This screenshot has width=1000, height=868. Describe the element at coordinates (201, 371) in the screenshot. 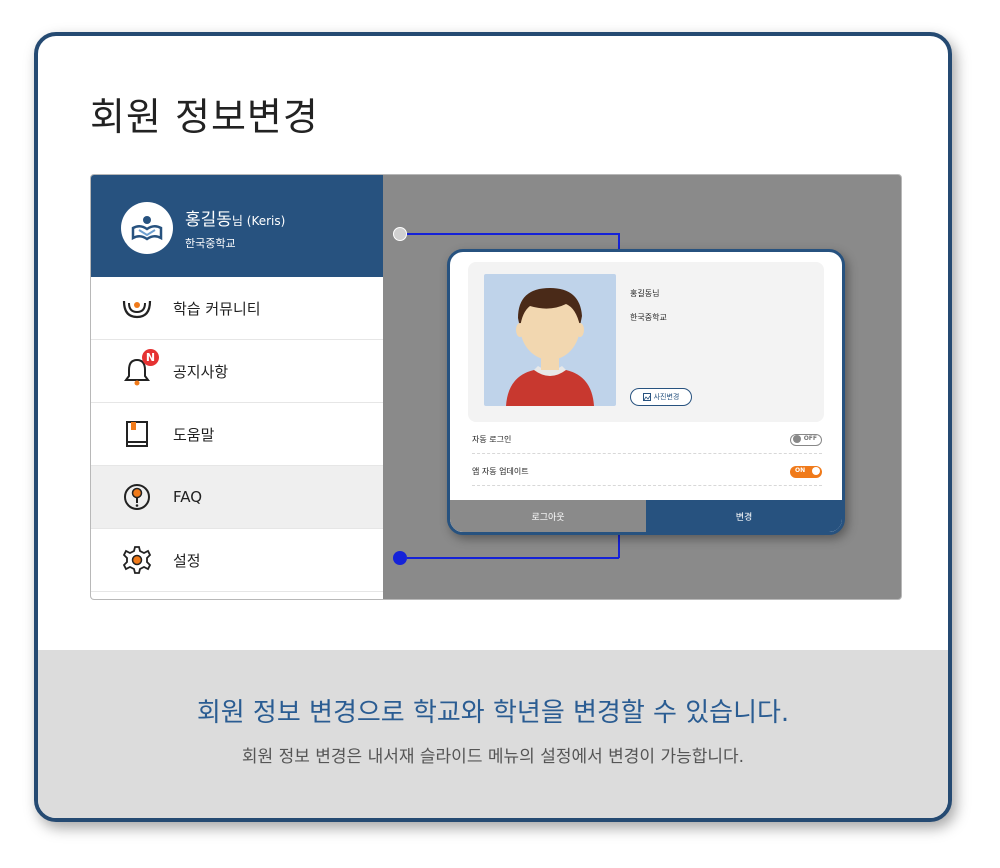

I see `menu-label: 공지사항` at that location.